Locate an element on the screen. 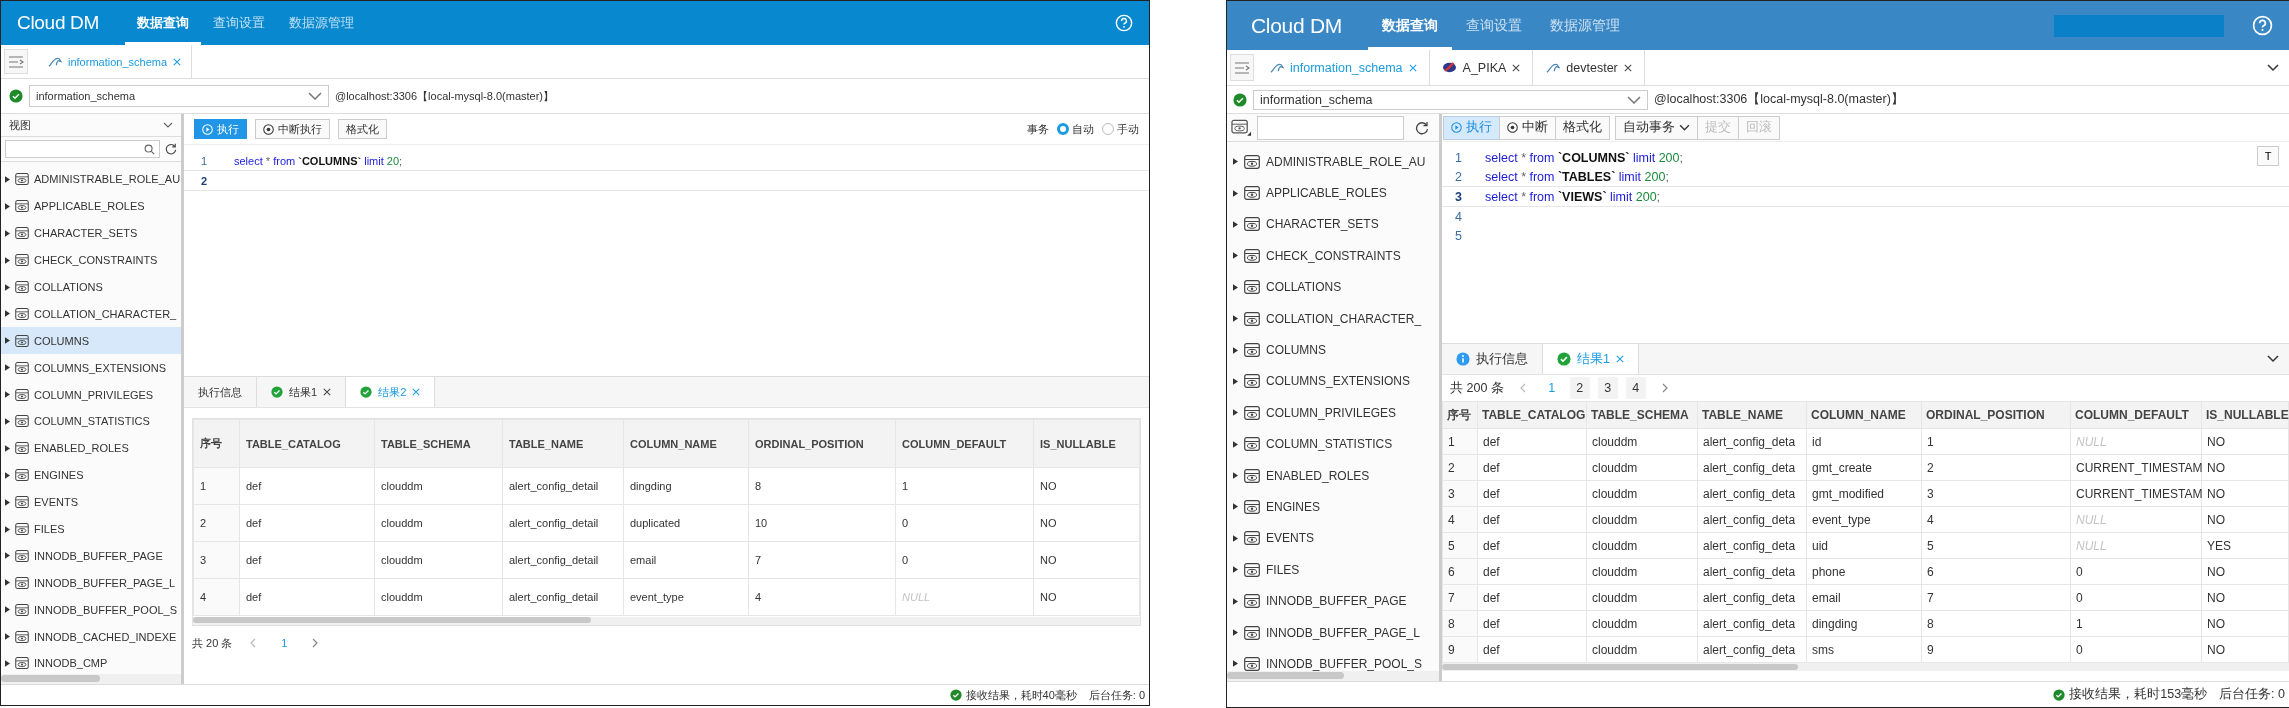  database-select: information_schema is located at coordinates (179, 96).